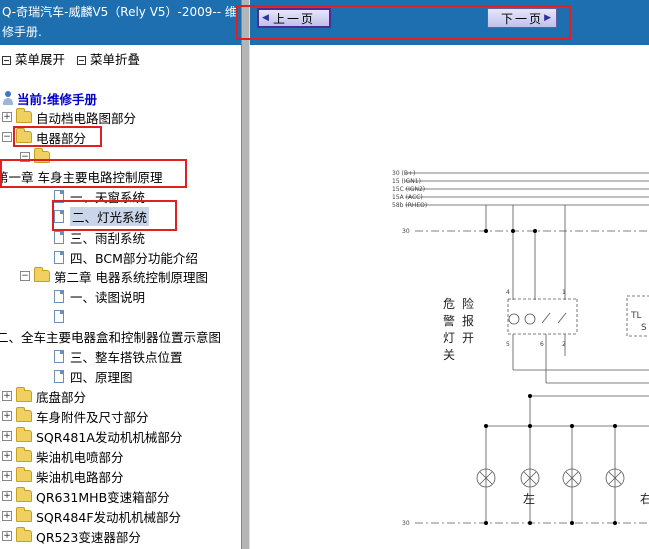  I want to click on expand-menu-button: 菜单展开, so click(33, 60).